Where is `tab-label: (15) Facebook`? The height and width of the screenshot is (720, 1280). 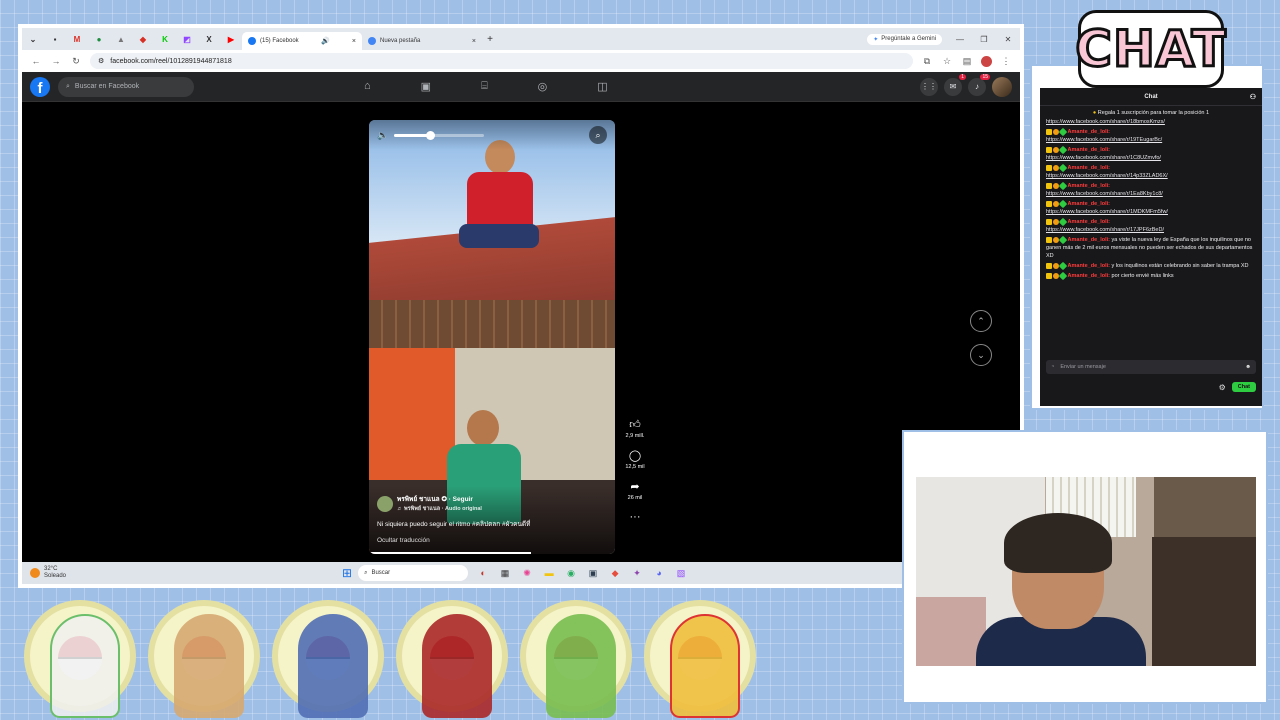 tab-label: (15) Facebook is located at coordinates (279, 41).